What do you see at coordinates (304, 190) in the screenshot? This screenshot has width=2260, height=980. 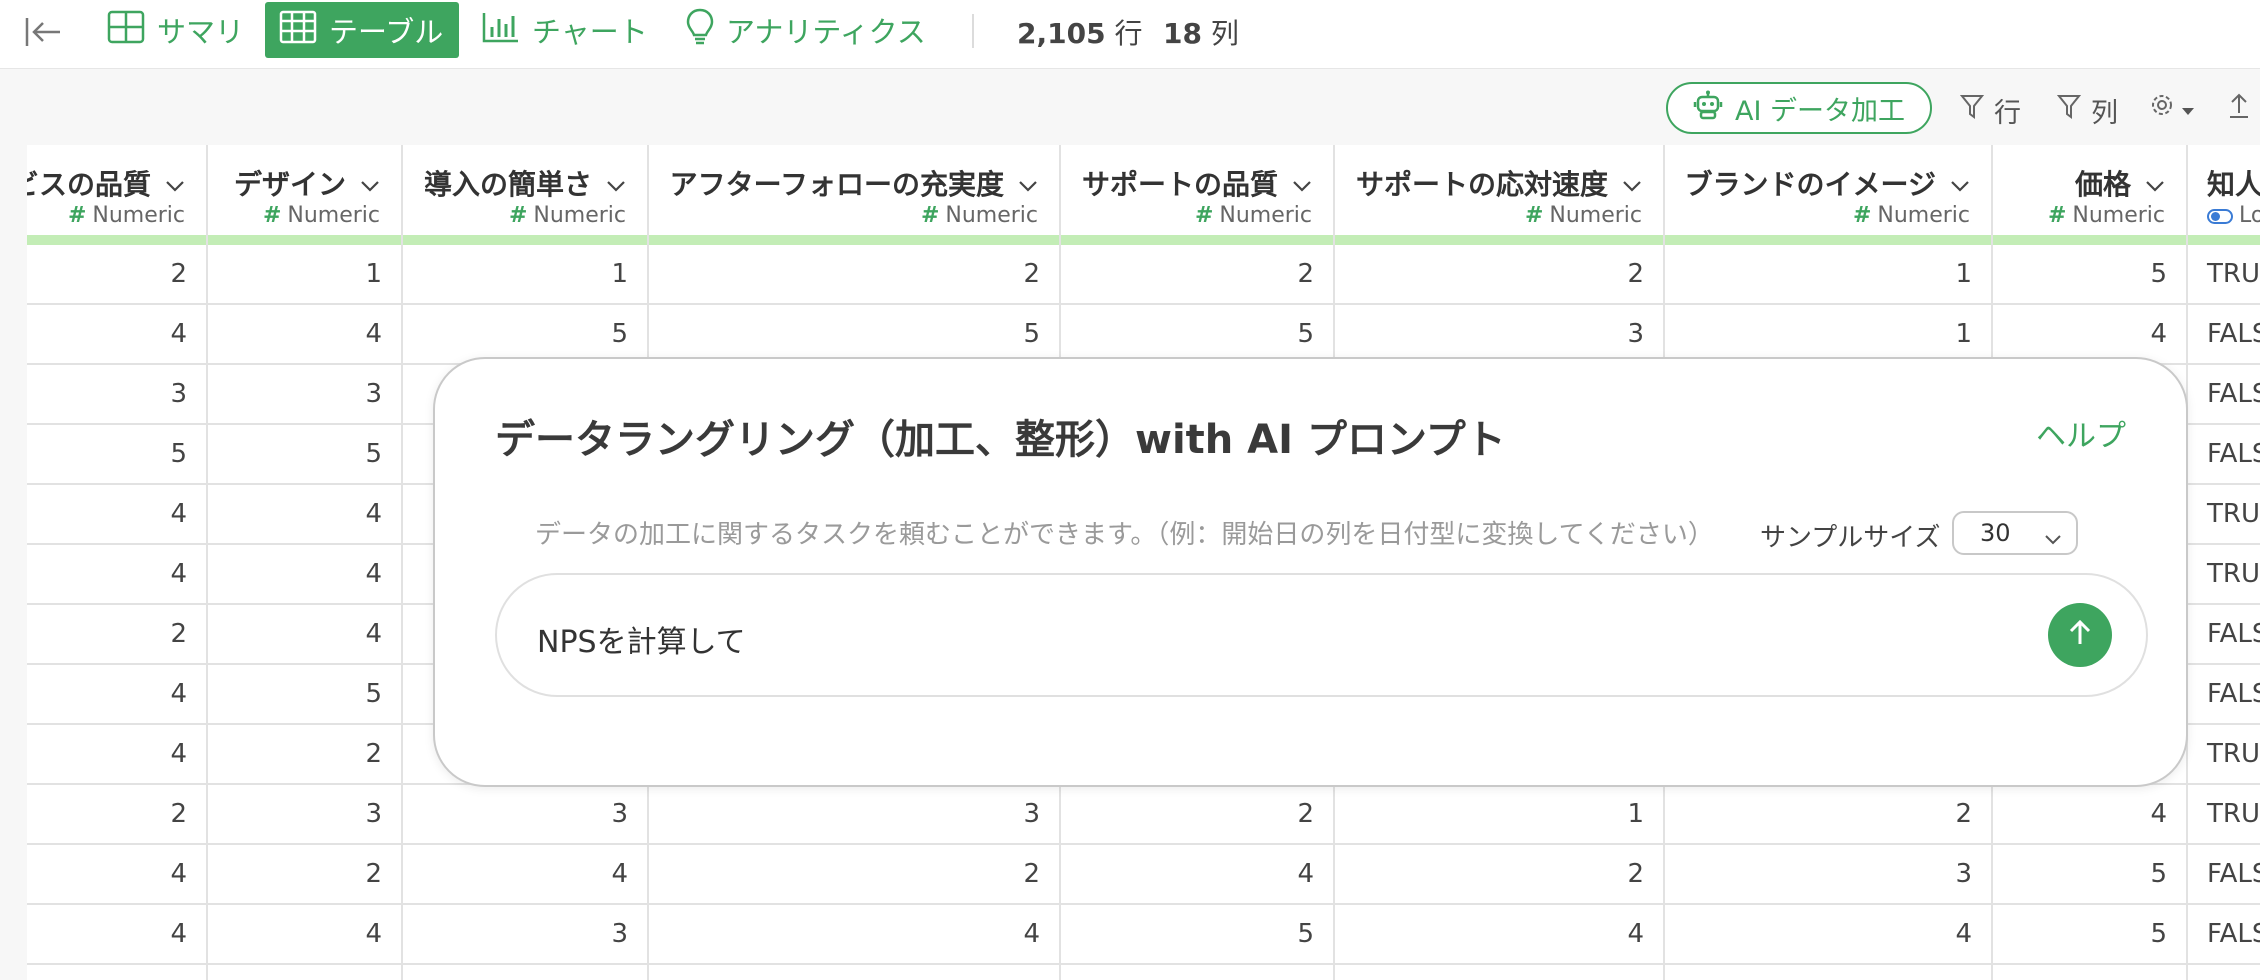 I see `column-header: デザイン # Numeric` at bounding box center [304, 190].